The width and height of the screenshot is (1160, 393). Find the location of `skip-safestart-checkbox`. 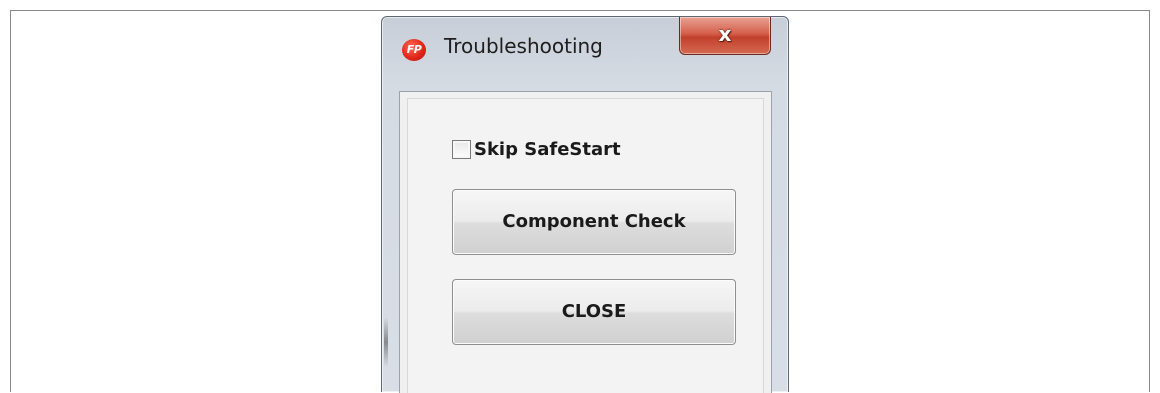

skip-safestart-checkbox is located at coordinates (461, 149).